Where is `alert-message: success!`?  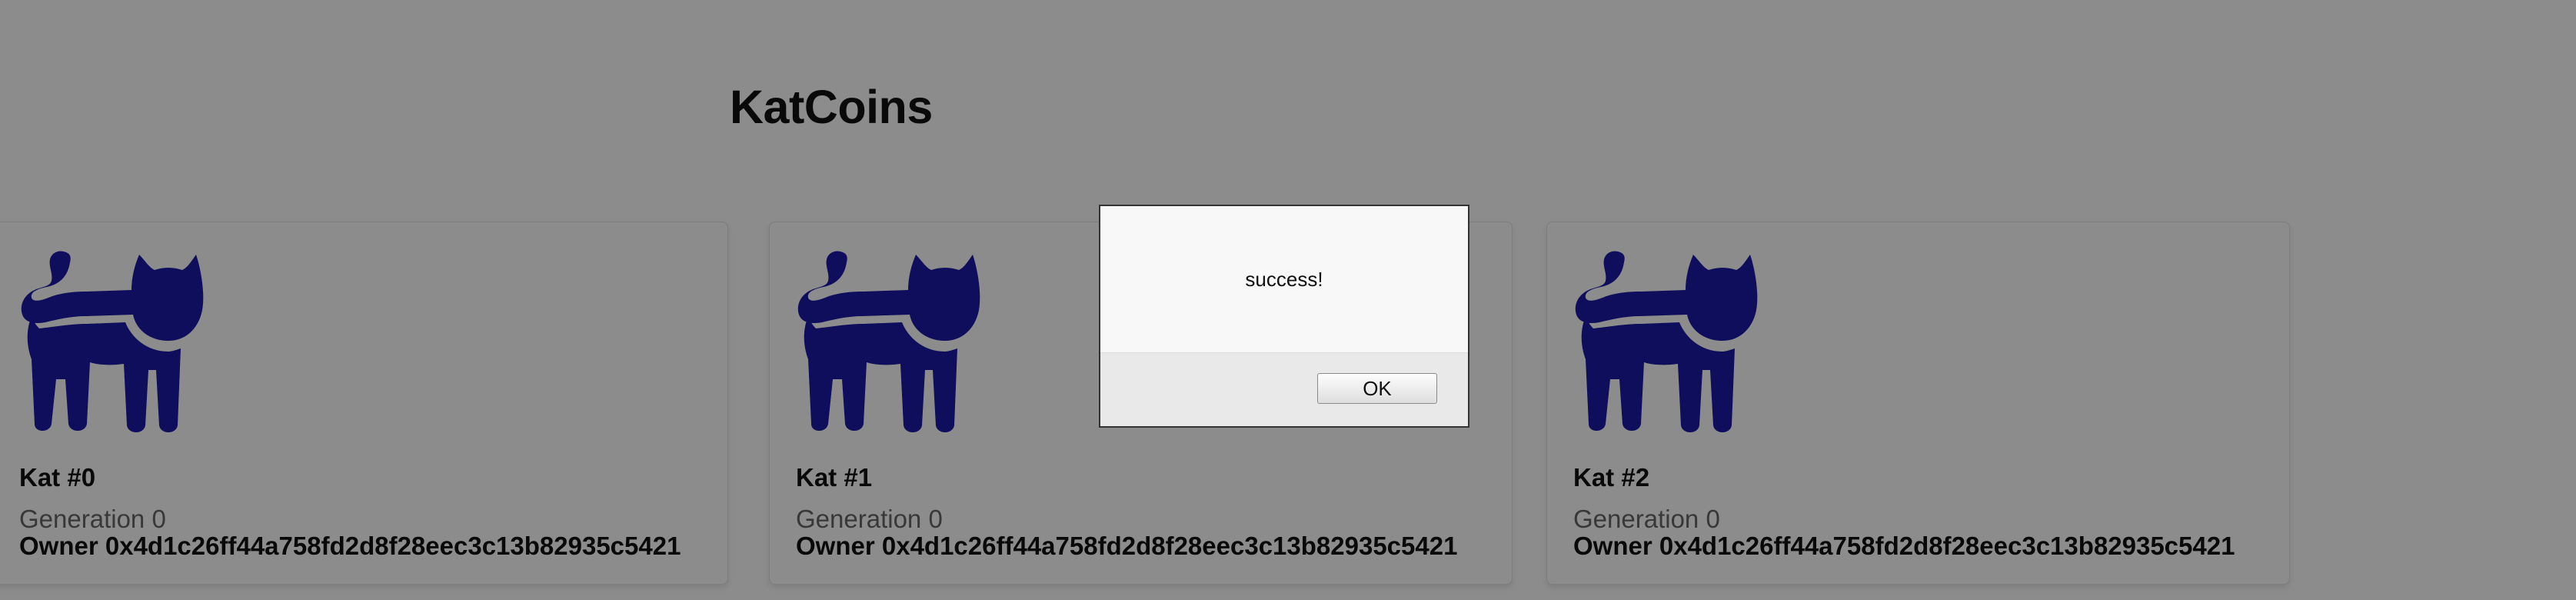 alert-message: success! is located at coordinates (1284, 279).